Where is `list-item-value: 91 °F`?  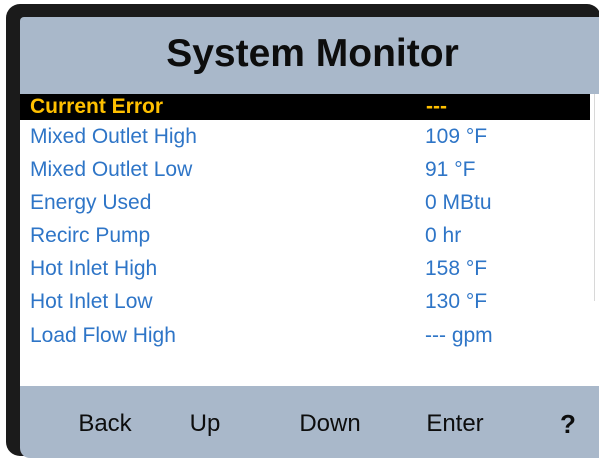 list-item-value: 91 °F is located at coordinates (450, 169).